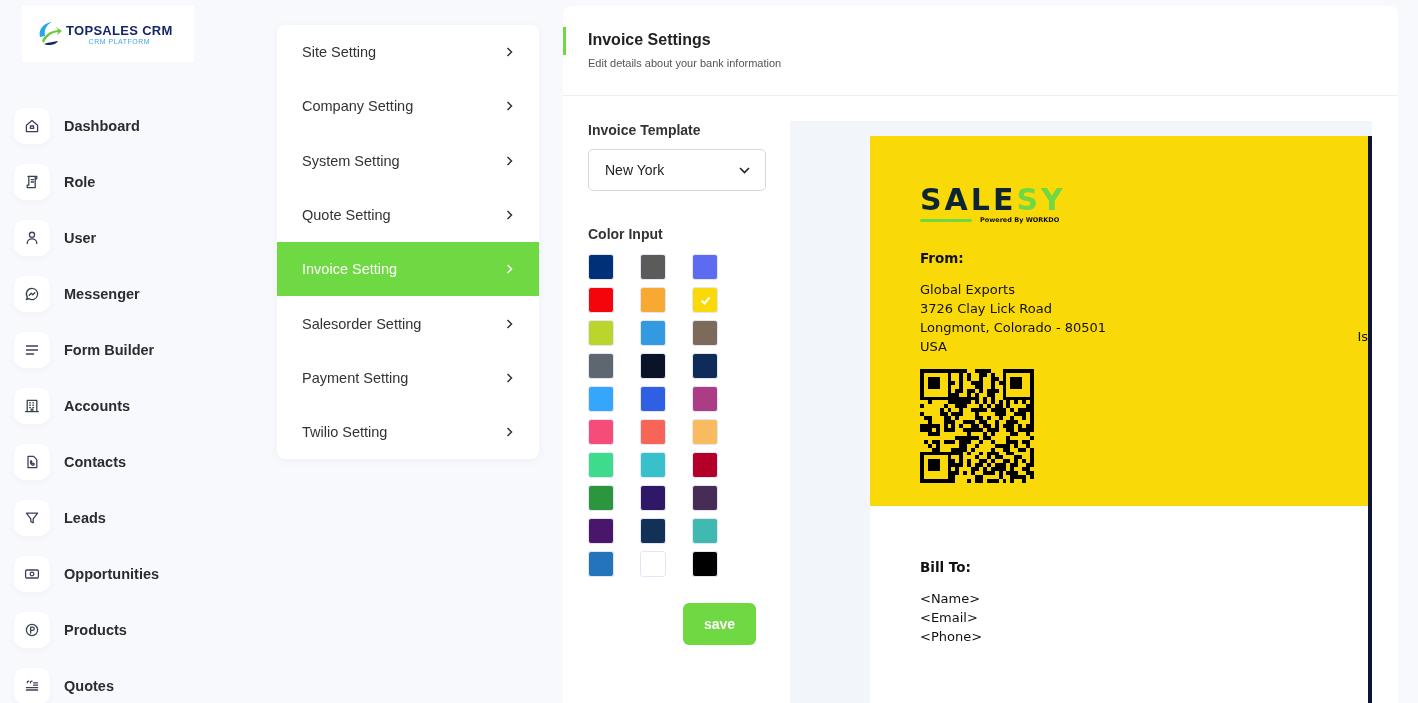 The image size is (1418, 703). Describe the element at coordinates (112, 574) in the screenshot. I see `sidebar-item: Opportunities` at that location.